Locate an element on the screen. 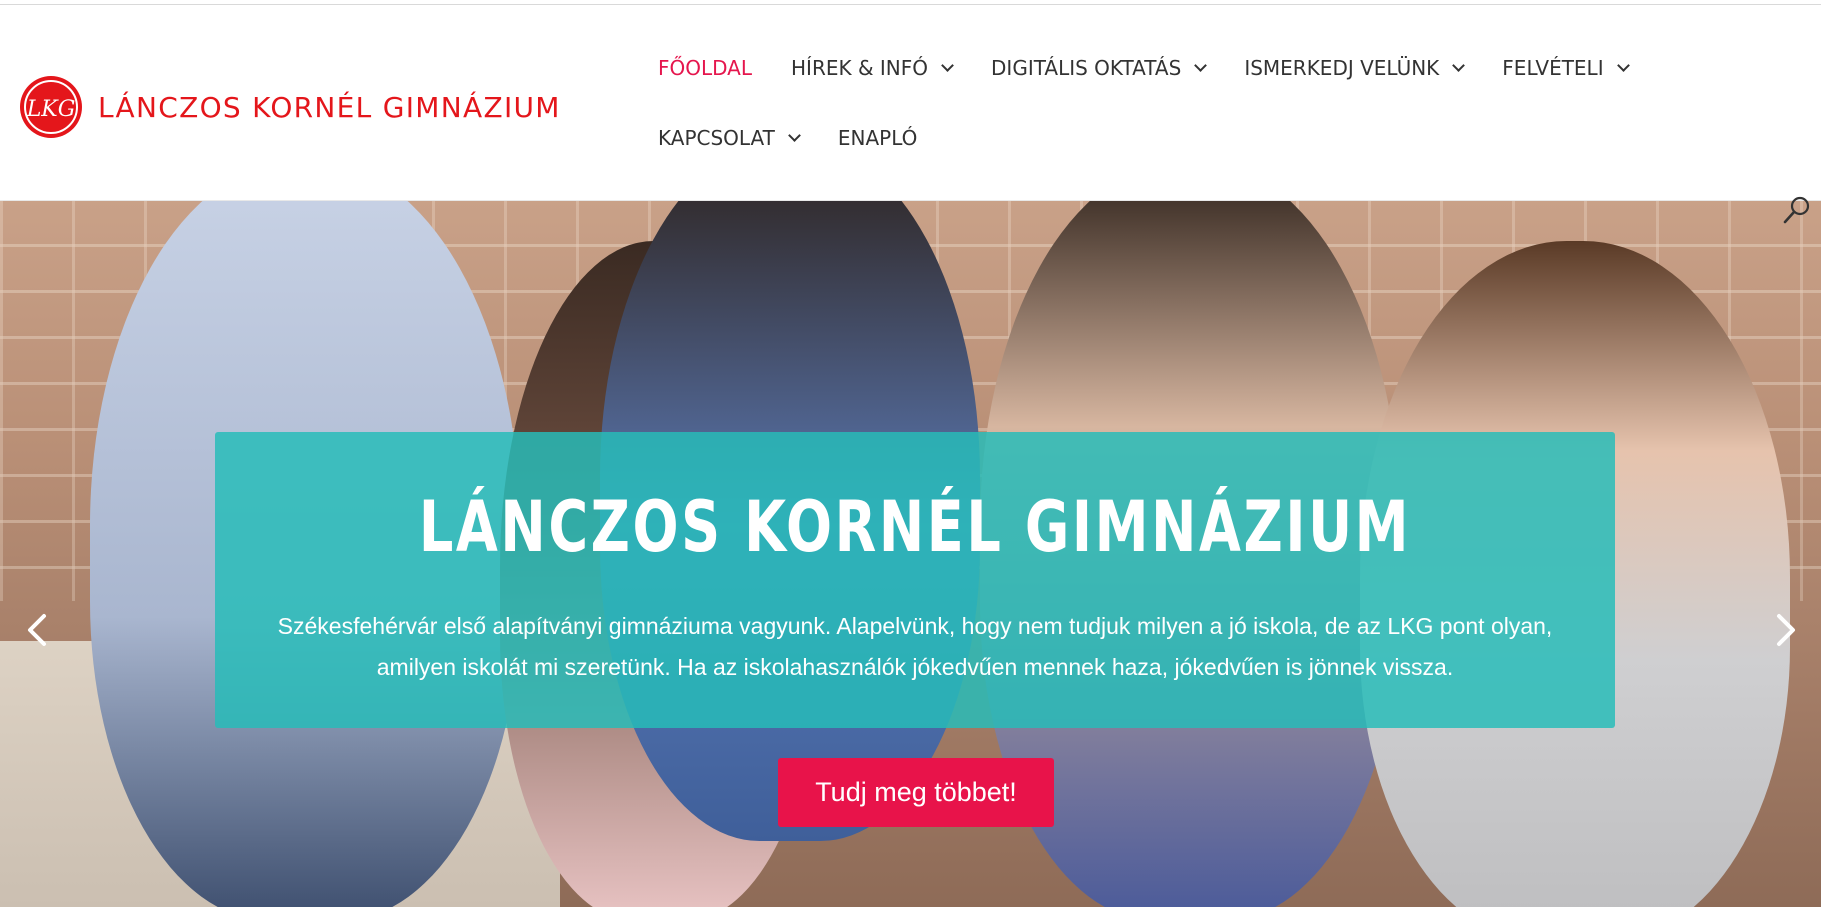 The image size is (1821, 907). nav-item-kapcsolat: KAPCSOLAT is located at coordinates (729, 138).